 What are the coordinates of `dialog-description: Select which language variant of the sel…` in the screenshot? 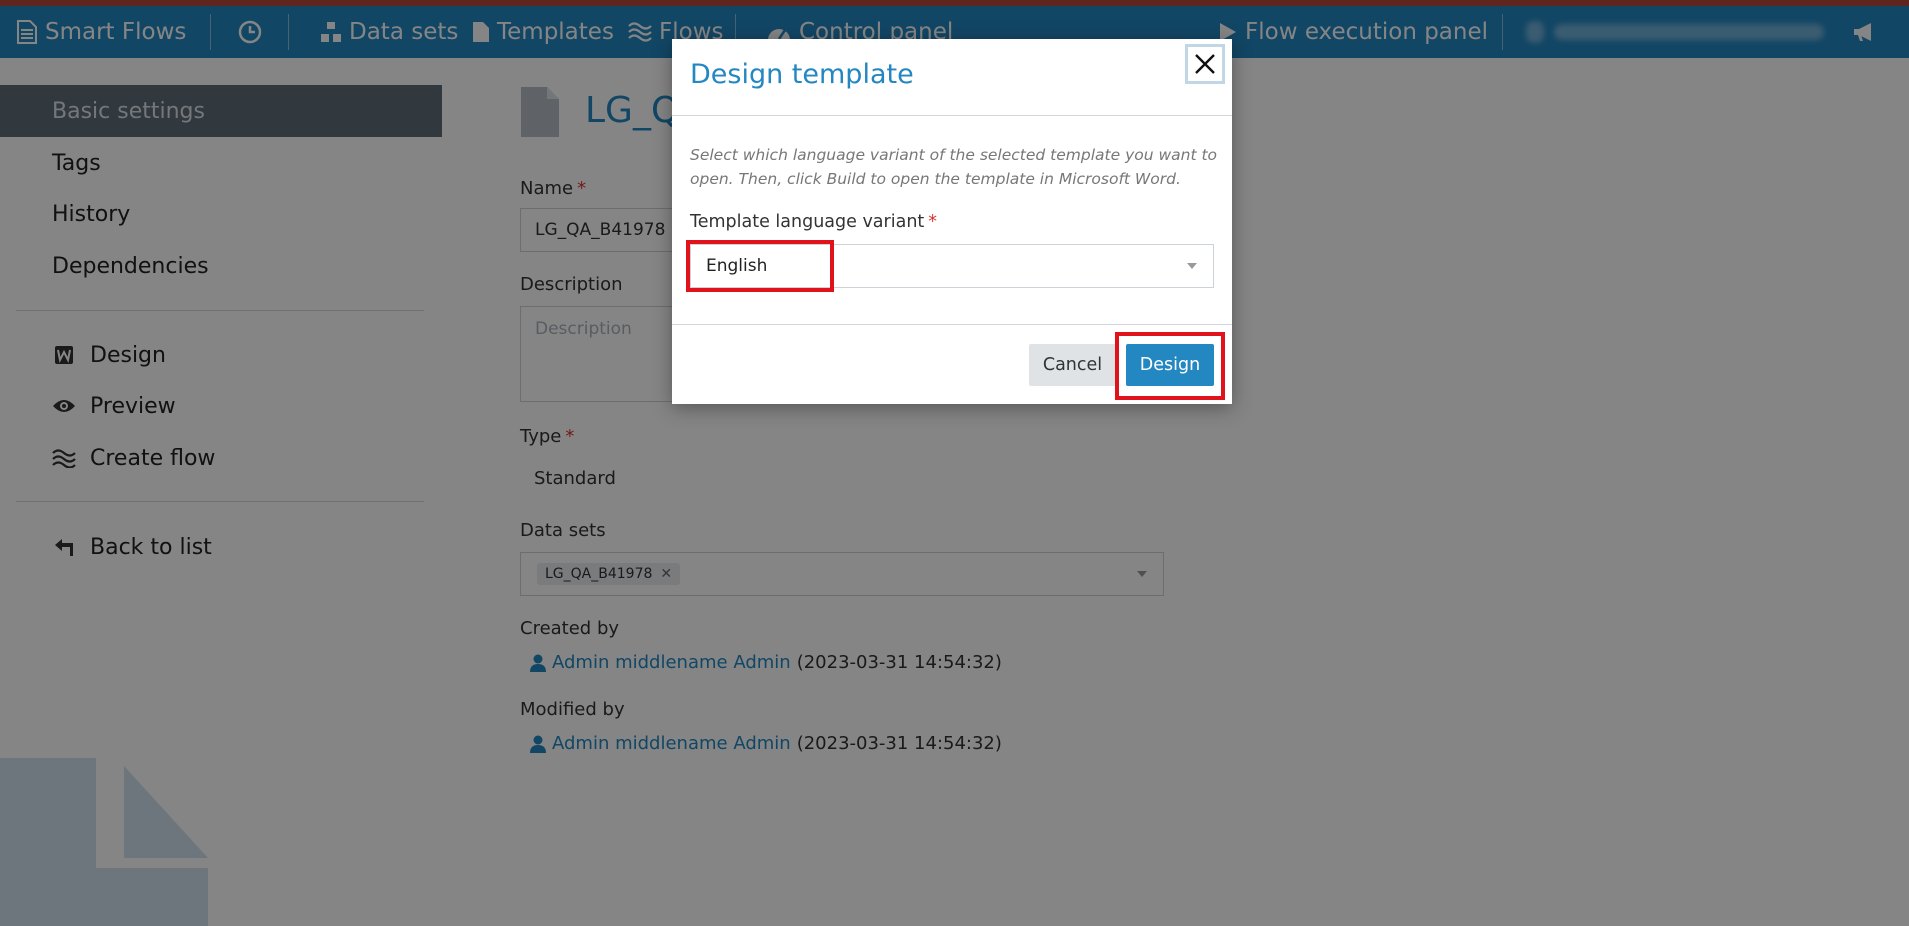 It's located at (954, 167).